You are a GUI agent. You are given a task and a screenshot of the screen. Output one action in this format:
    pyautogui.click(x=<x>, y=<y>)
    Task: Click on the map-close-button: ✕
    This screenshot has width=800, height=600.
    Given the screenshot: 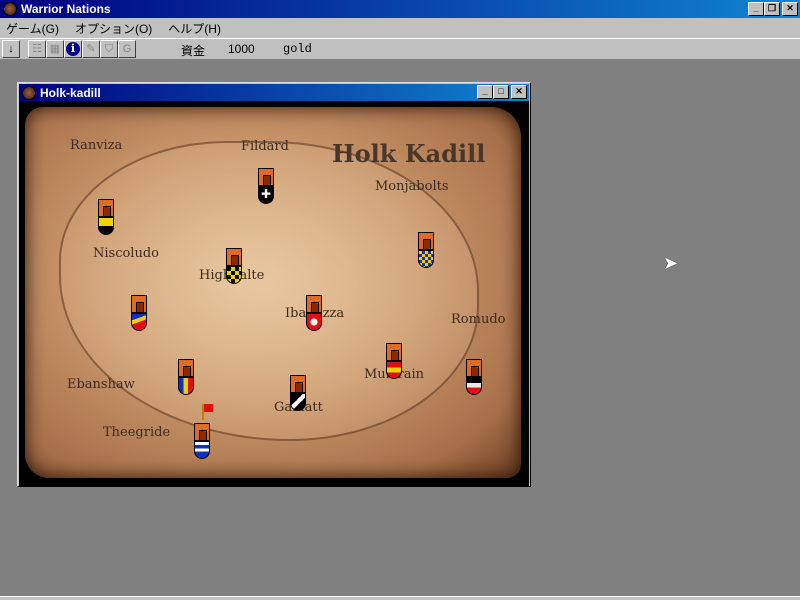 What is the action you would take?
    pyautogui.click(x=519, y=92)
    